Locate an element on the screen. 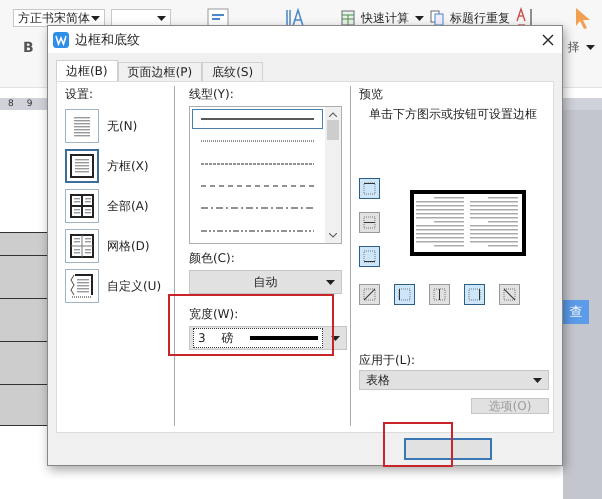 This screenshot has width=602, height=499. apply-to-dropdown: 表格 is located at coordinates (454, 380).